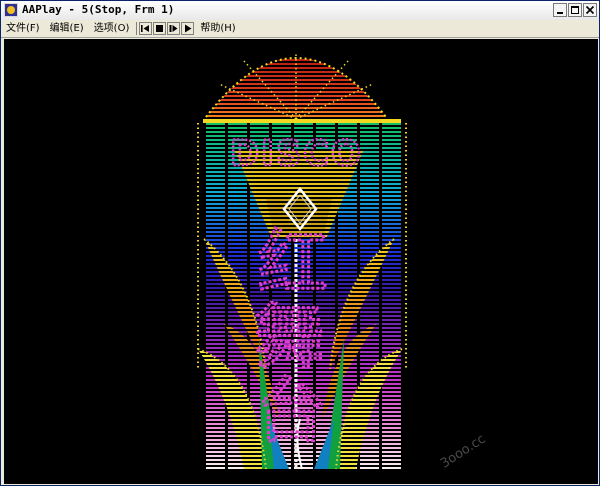  I want to click on neon-char-2: 舞, so click(289, 337).